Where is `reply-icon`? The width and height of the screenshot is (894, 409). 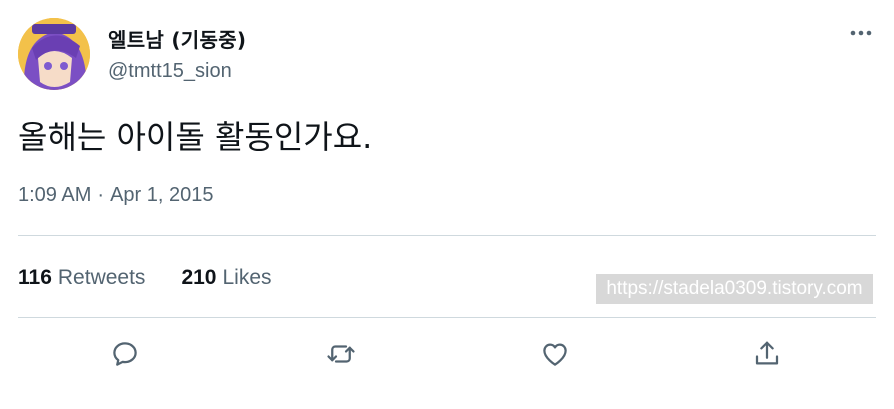
reply-icon is located at coordinates (125, 354).